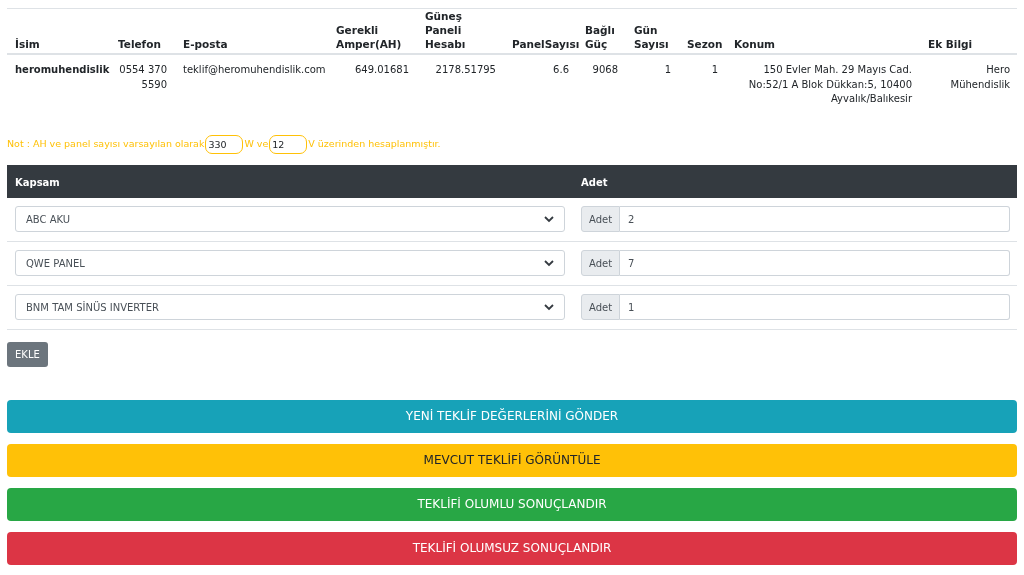  I want to click on input-field: 330, so click(224, 144).